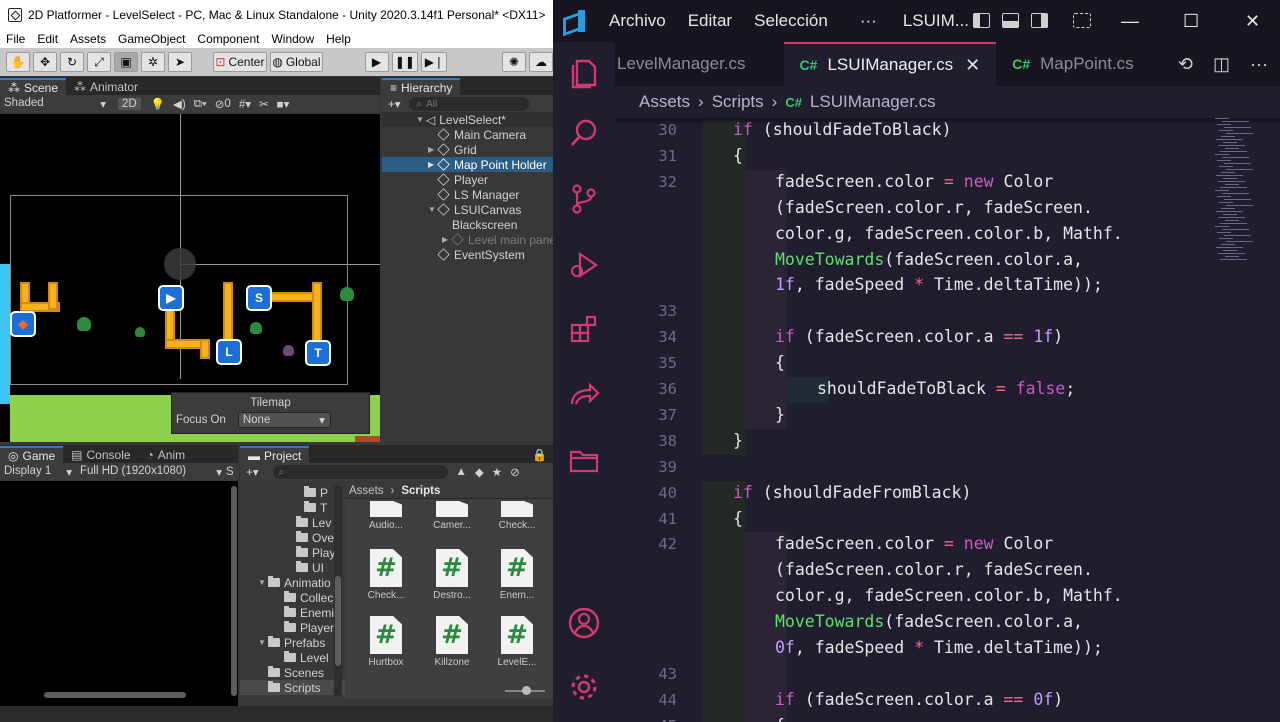  Describe the element at coordinates (467, 164) in the screenshot. I see `hierarchy-item-selected: ▶ Map Point Holder` at that location.